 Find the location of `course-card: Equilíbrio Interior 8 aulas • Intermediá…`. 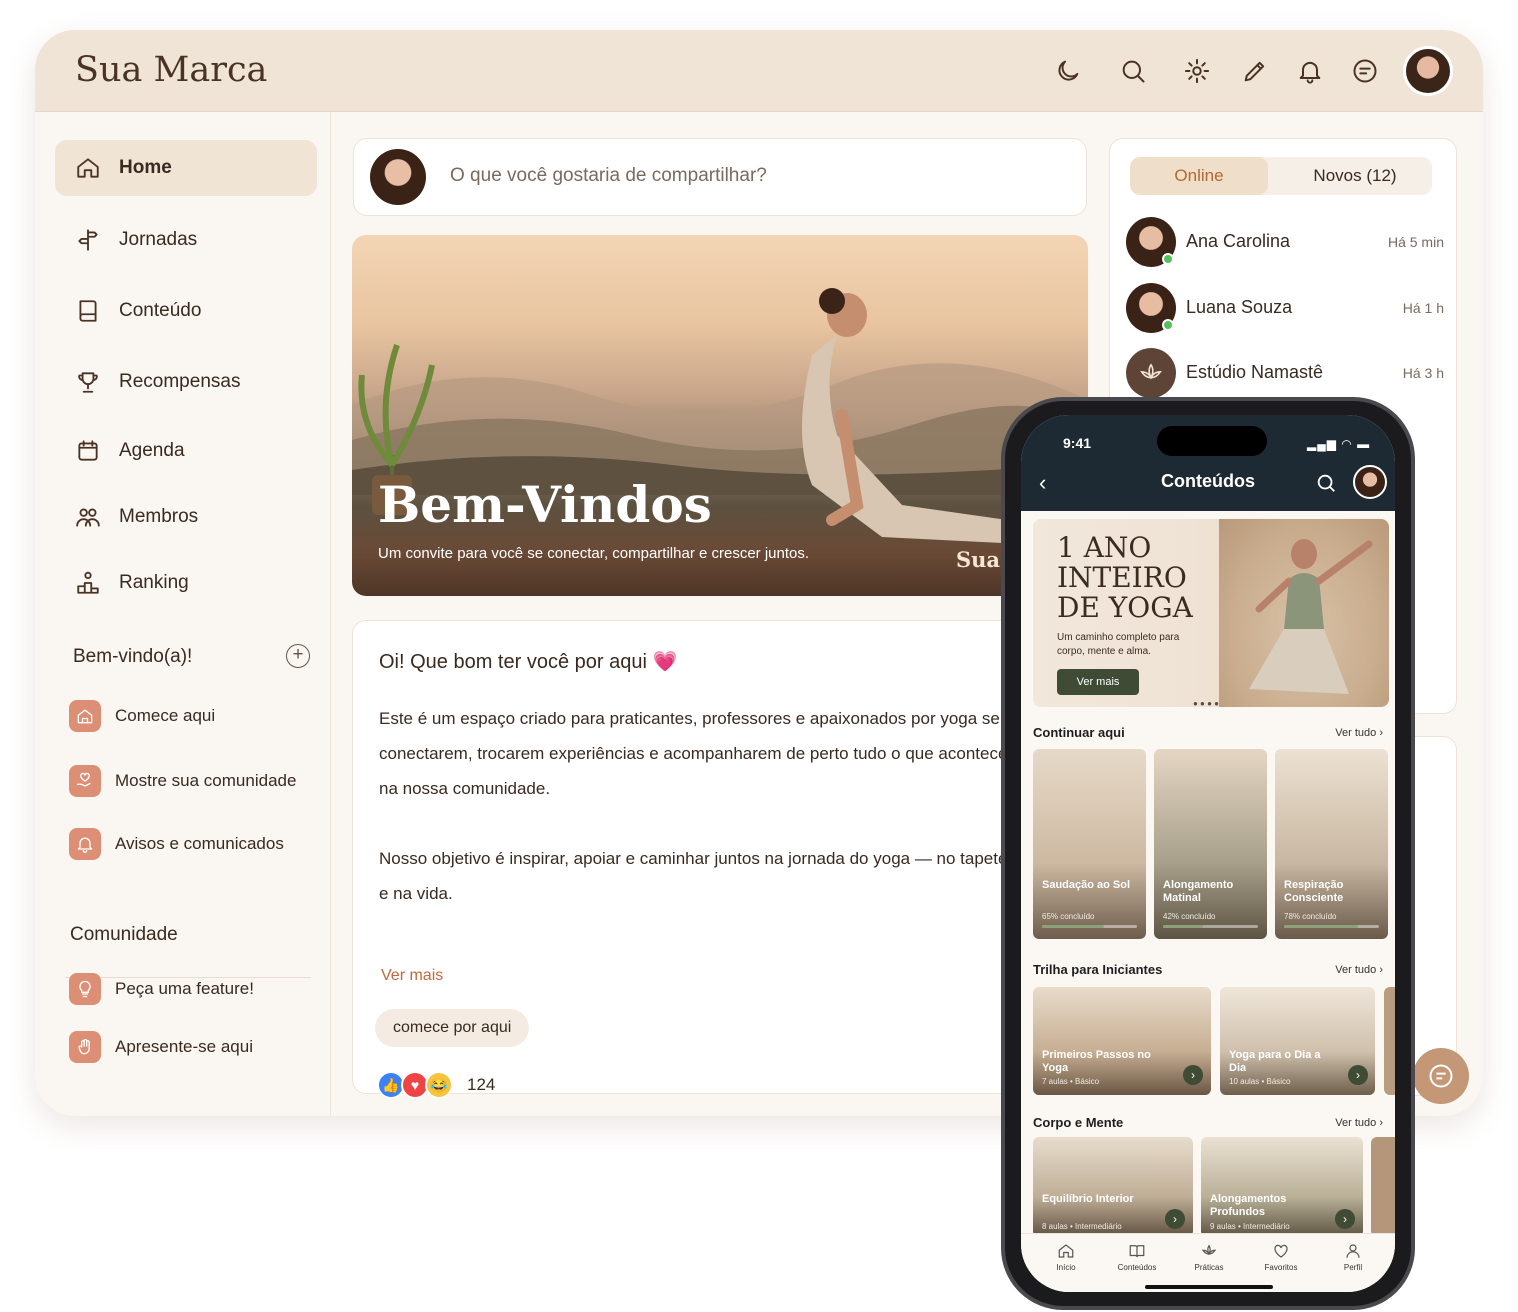

course-card: Equilíbrio Interior 8 aulas • Intermediá… is located at coordinates (1113, 1187).